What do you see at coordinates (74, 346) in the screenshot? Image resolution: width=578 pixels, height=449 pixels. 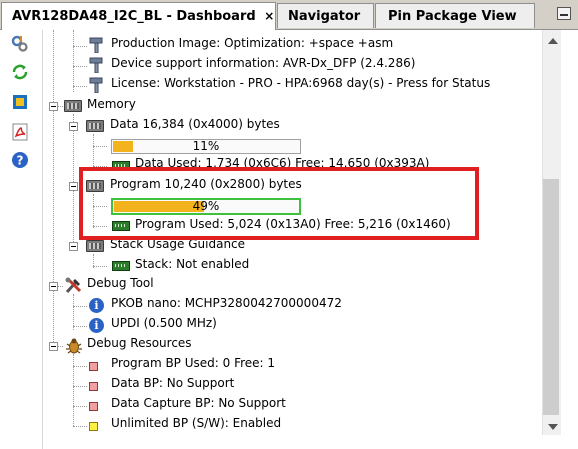 I see `bug-icon` at bounding box center [74, 346].